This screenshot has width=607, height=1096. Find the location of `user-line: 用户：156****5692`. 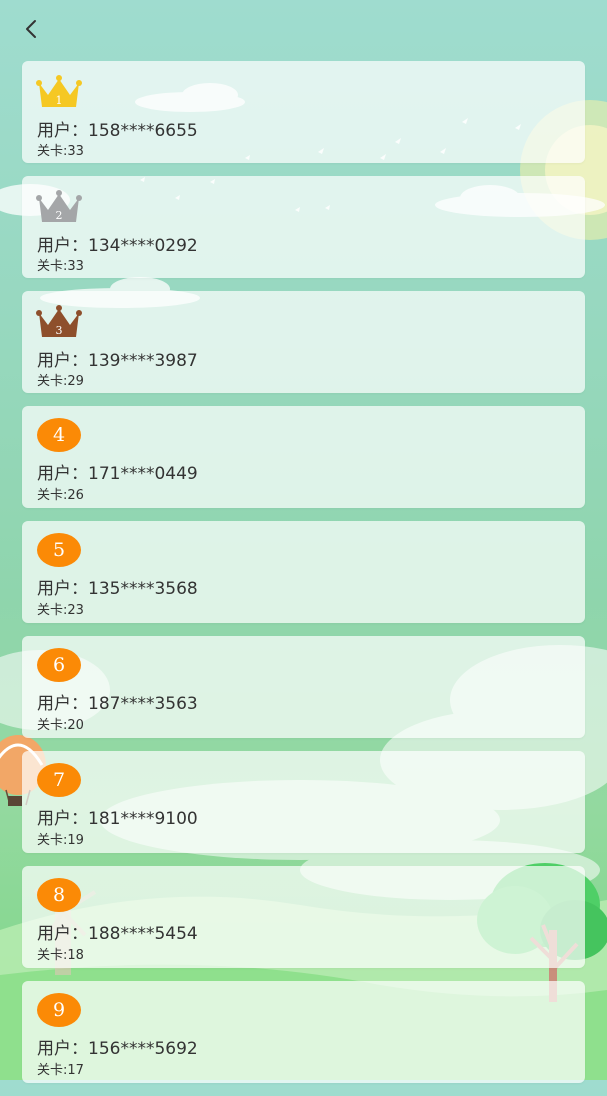

user-line: 用户：156****5692 is located at coordinates (117, 1049).